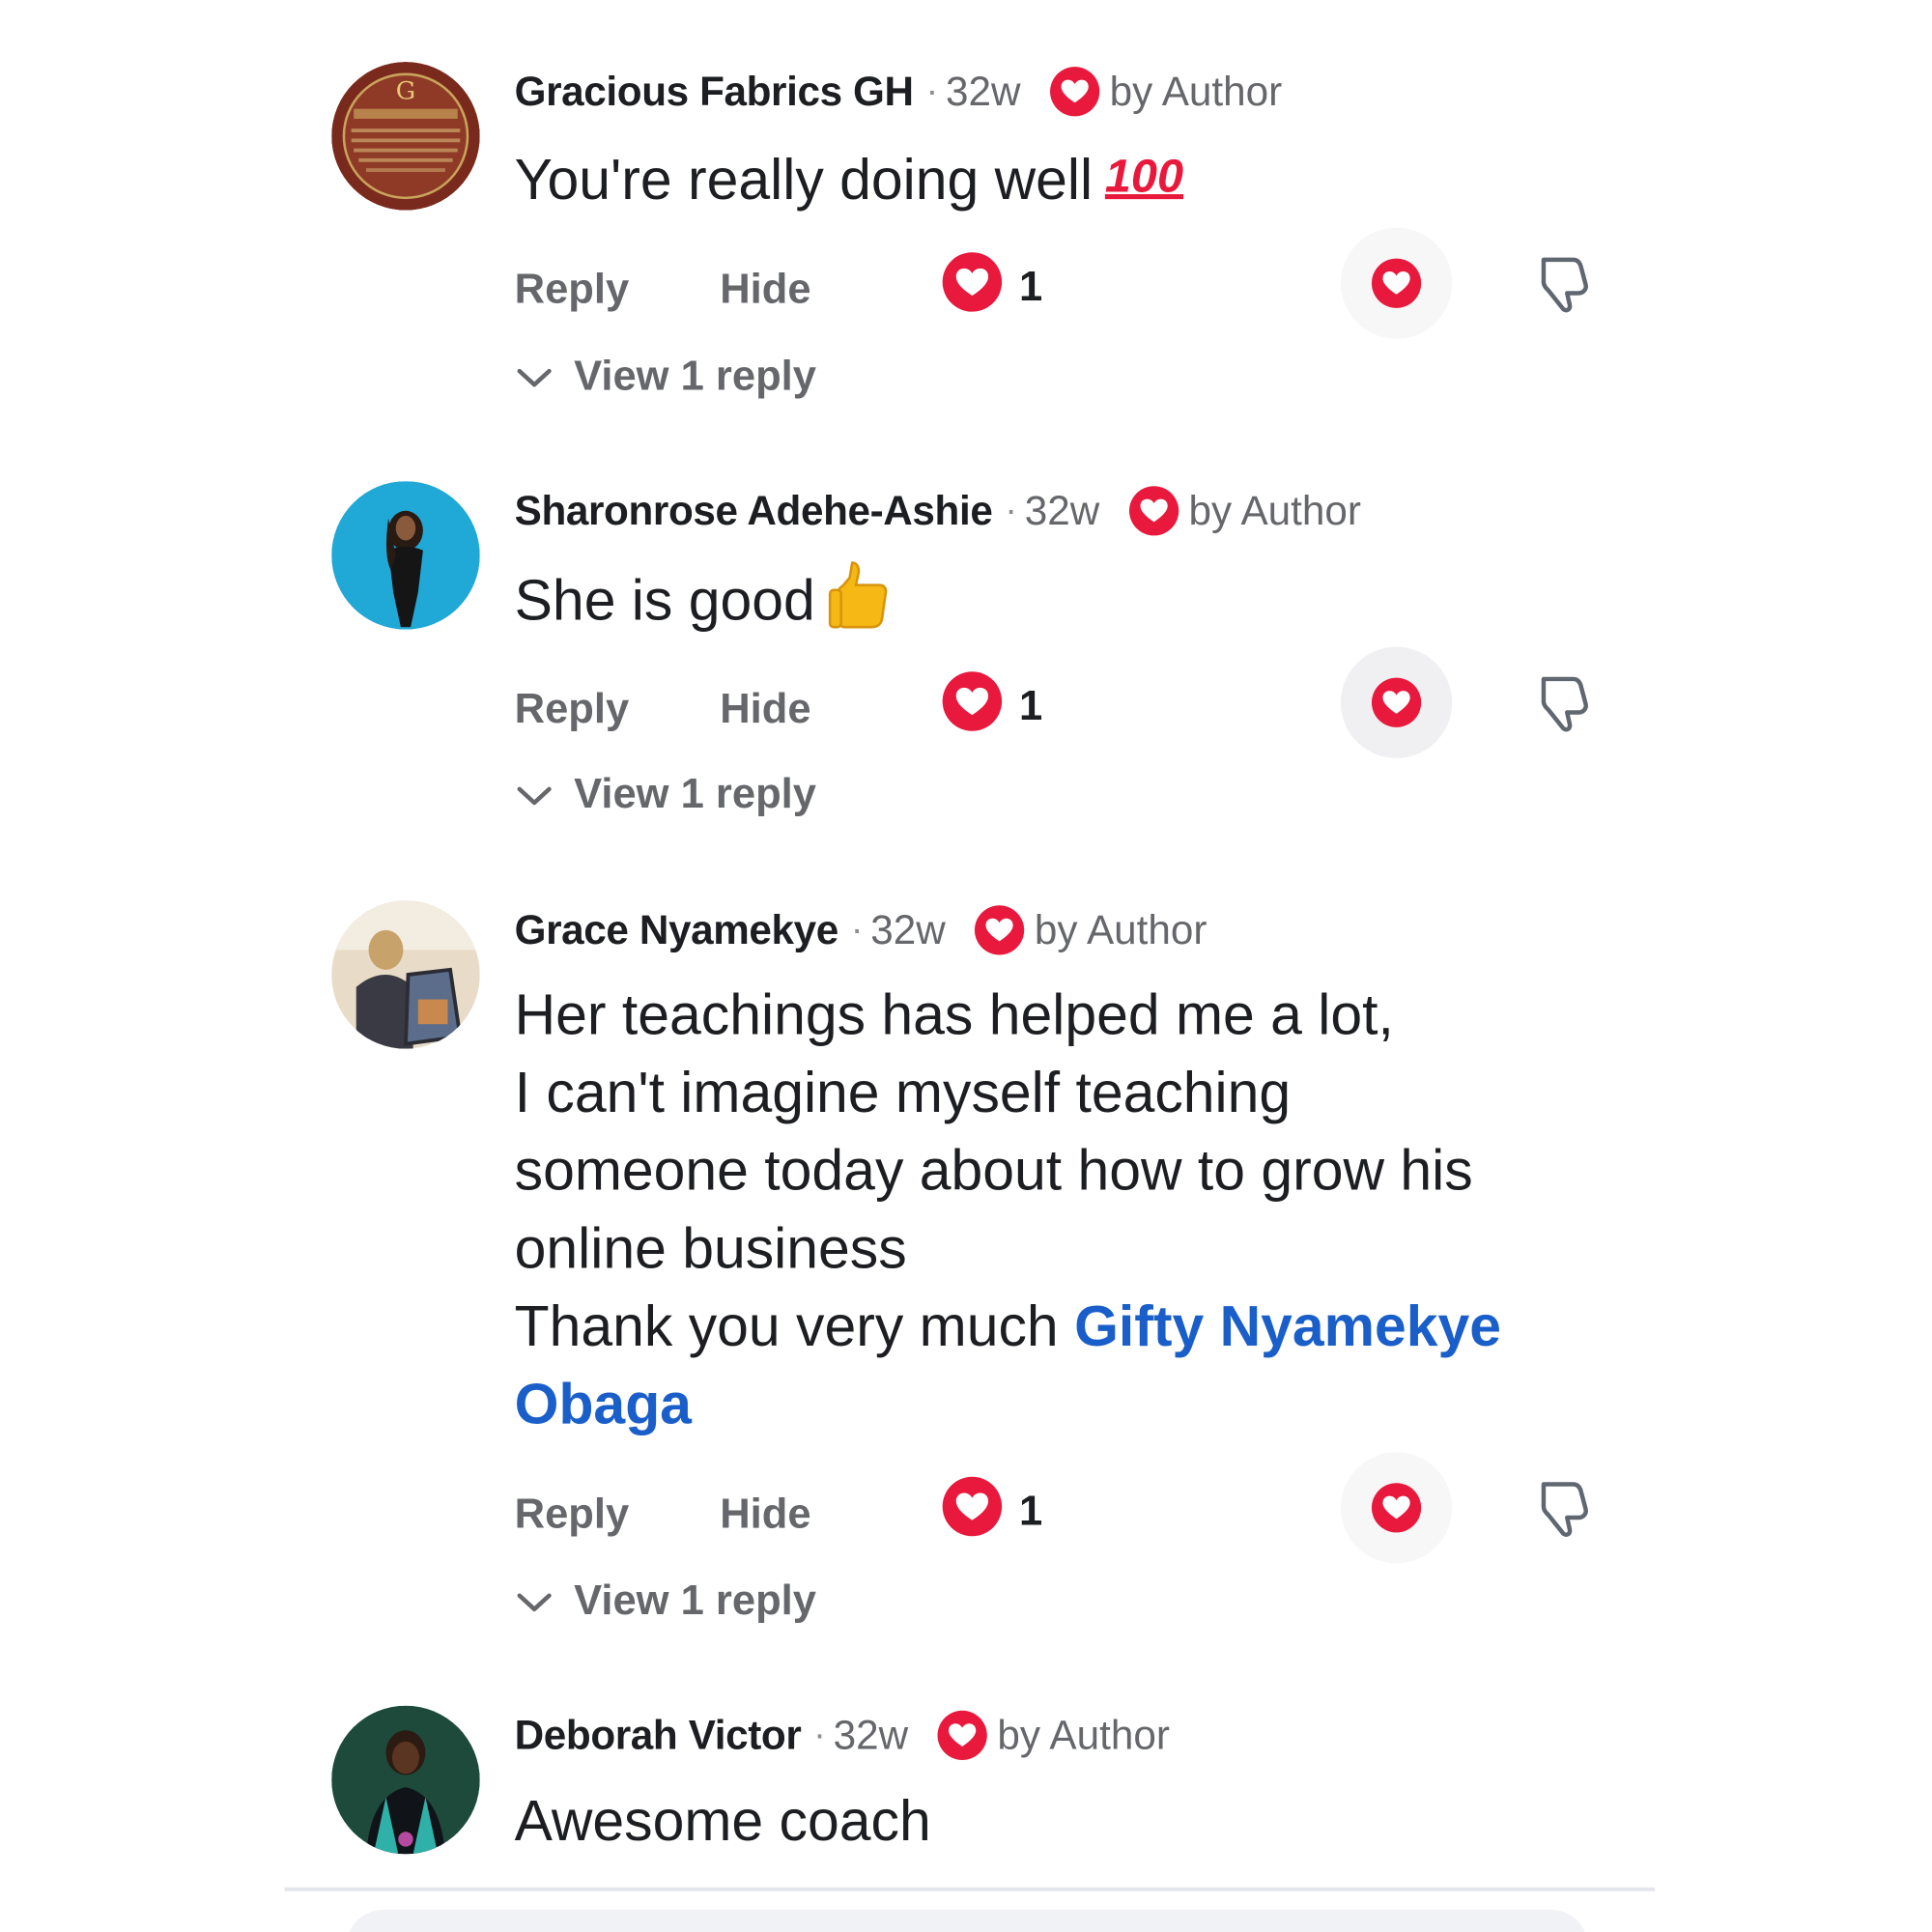 The width and height of the screenshot is (1932, 1932). Describe the element at coordinates (754, 510) in the screenshot. I see `commenter-name: Sharonrose Adehe-Ashie` at that location.